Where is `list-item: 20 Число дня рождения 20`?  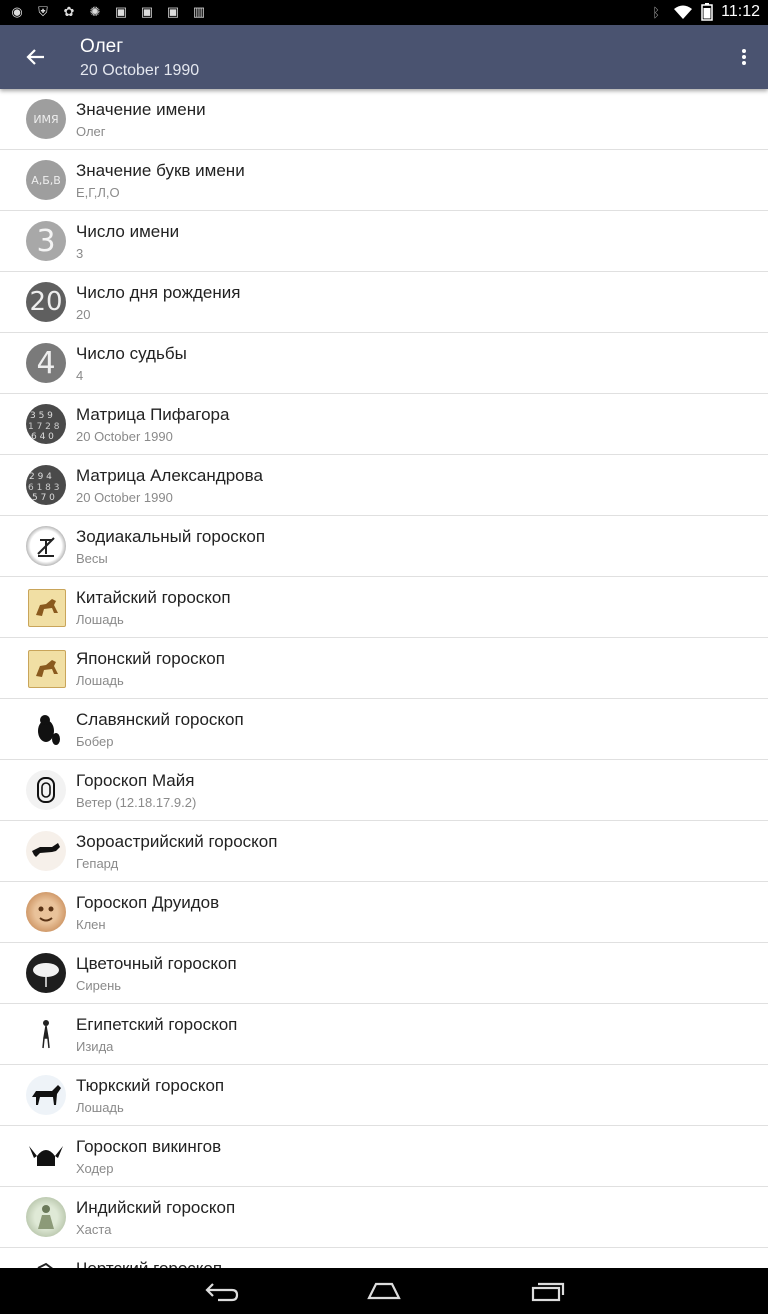
list-item: 20 Число дня рождения 20 is located at coordinates (384, 302).